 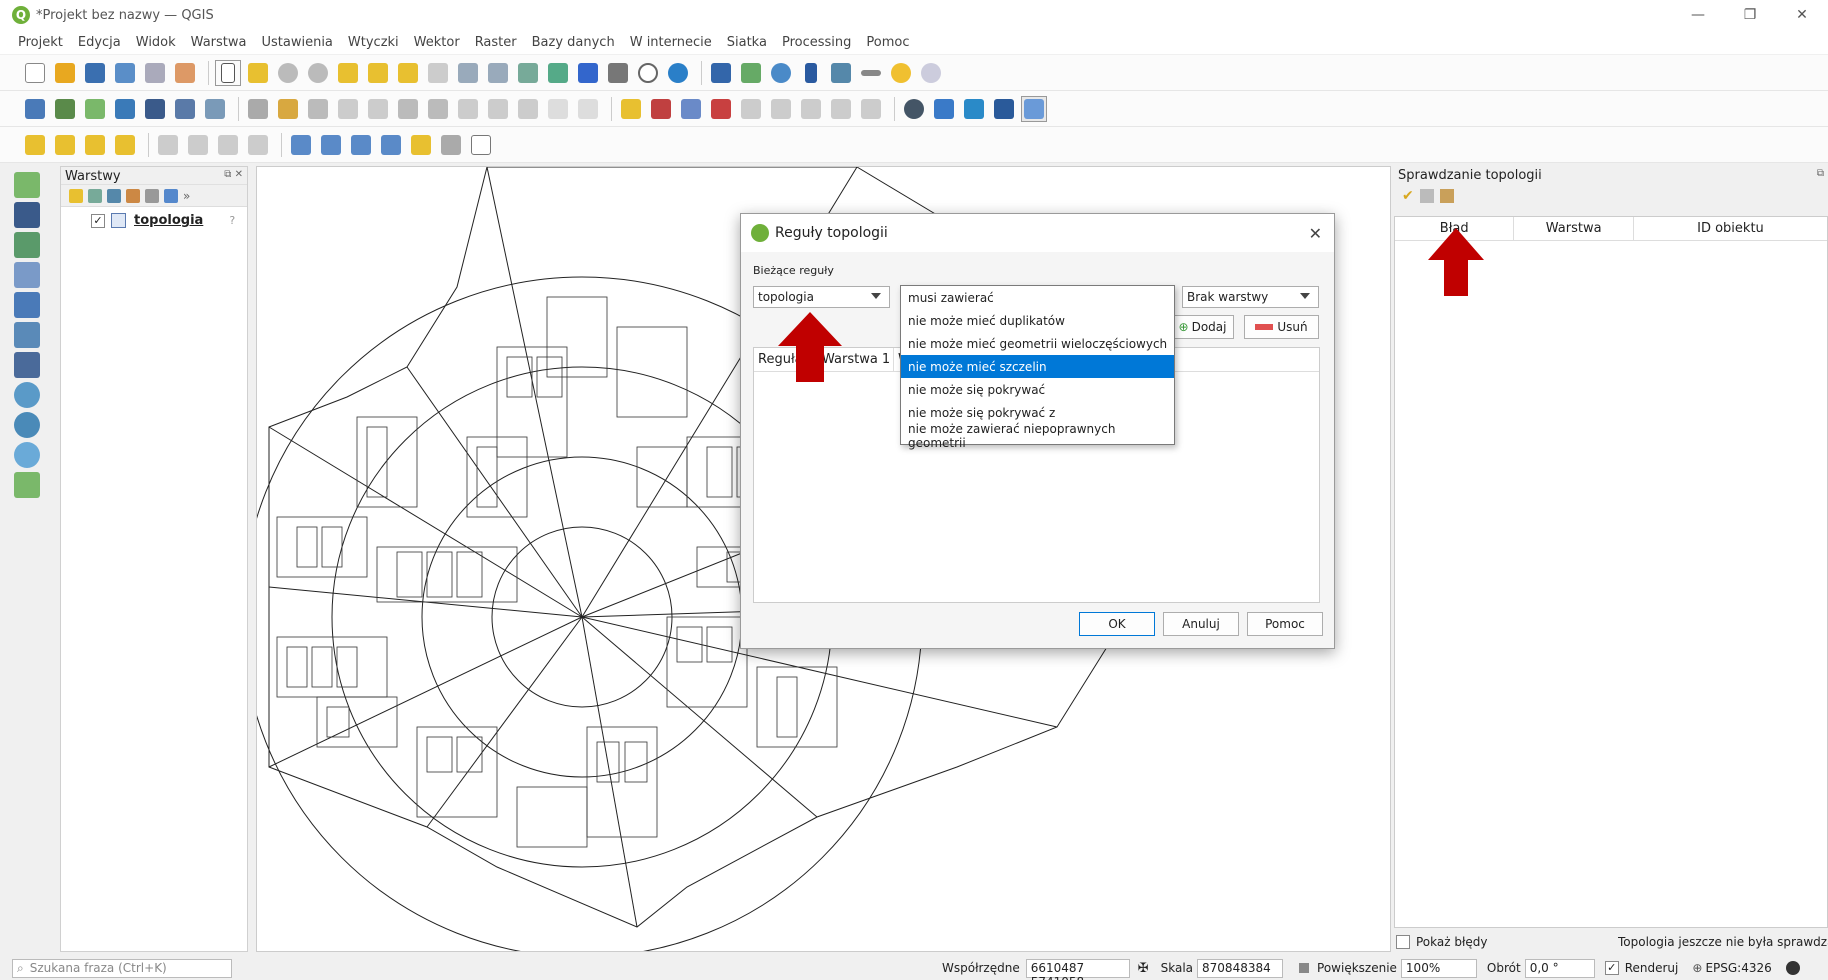 What do you see at coordinates (228, 72) in the screenshot?
I see `pan-icon` at bounding box center [228, 72].